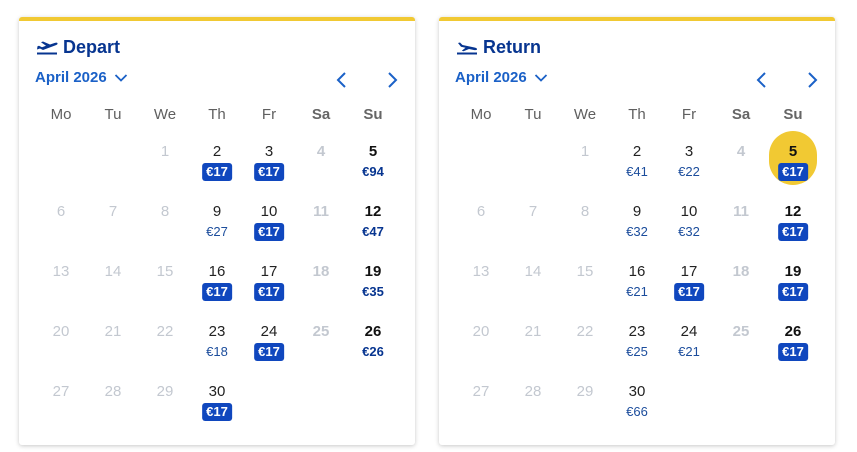 The image size is (857, 452). Describe the element at coordinates (47, 48) in the screenshot. I see `plane-takeoff-icon` at that location.